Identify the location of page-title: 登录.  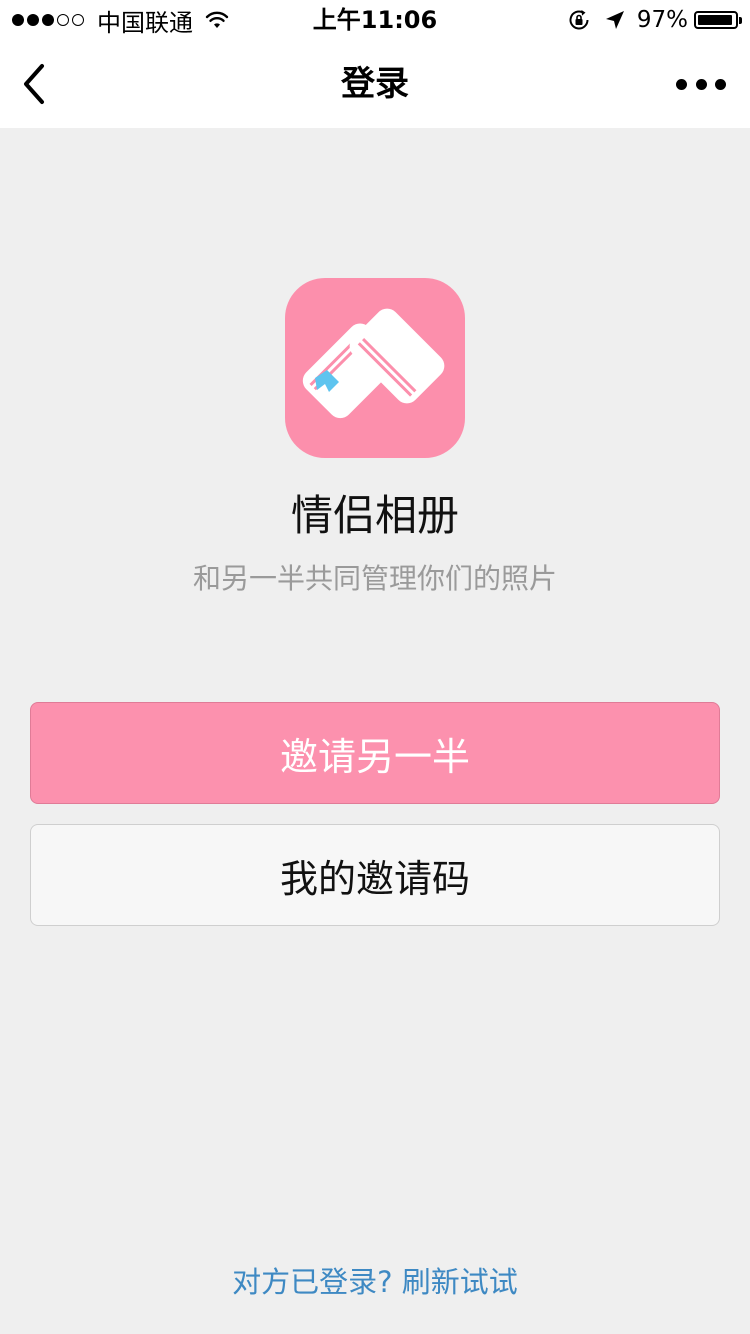
(375, 84).